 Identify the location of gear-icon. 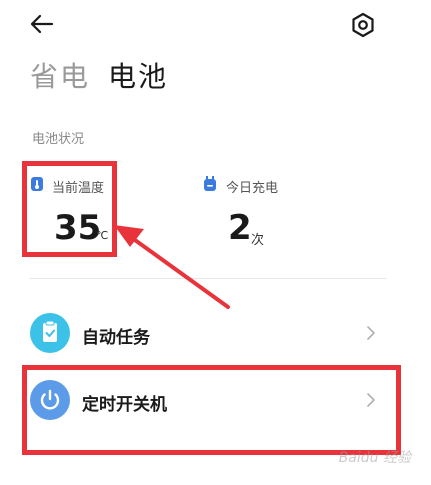
(363, 25).